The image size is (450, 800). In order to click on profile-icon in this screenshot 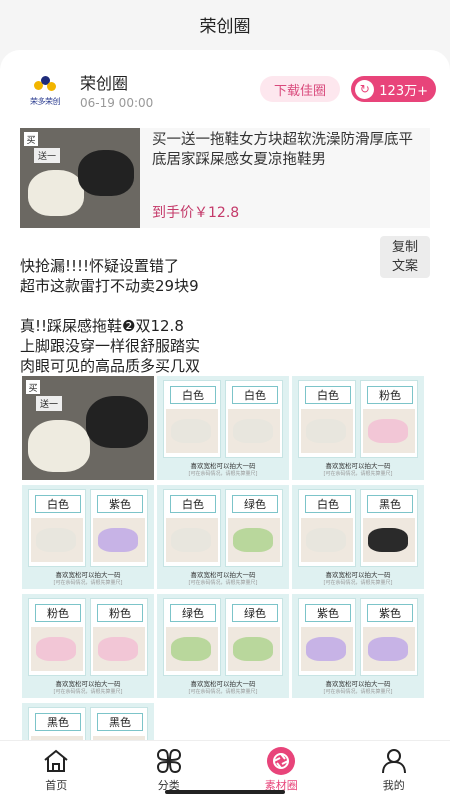, I will do `click(394, 761)`.